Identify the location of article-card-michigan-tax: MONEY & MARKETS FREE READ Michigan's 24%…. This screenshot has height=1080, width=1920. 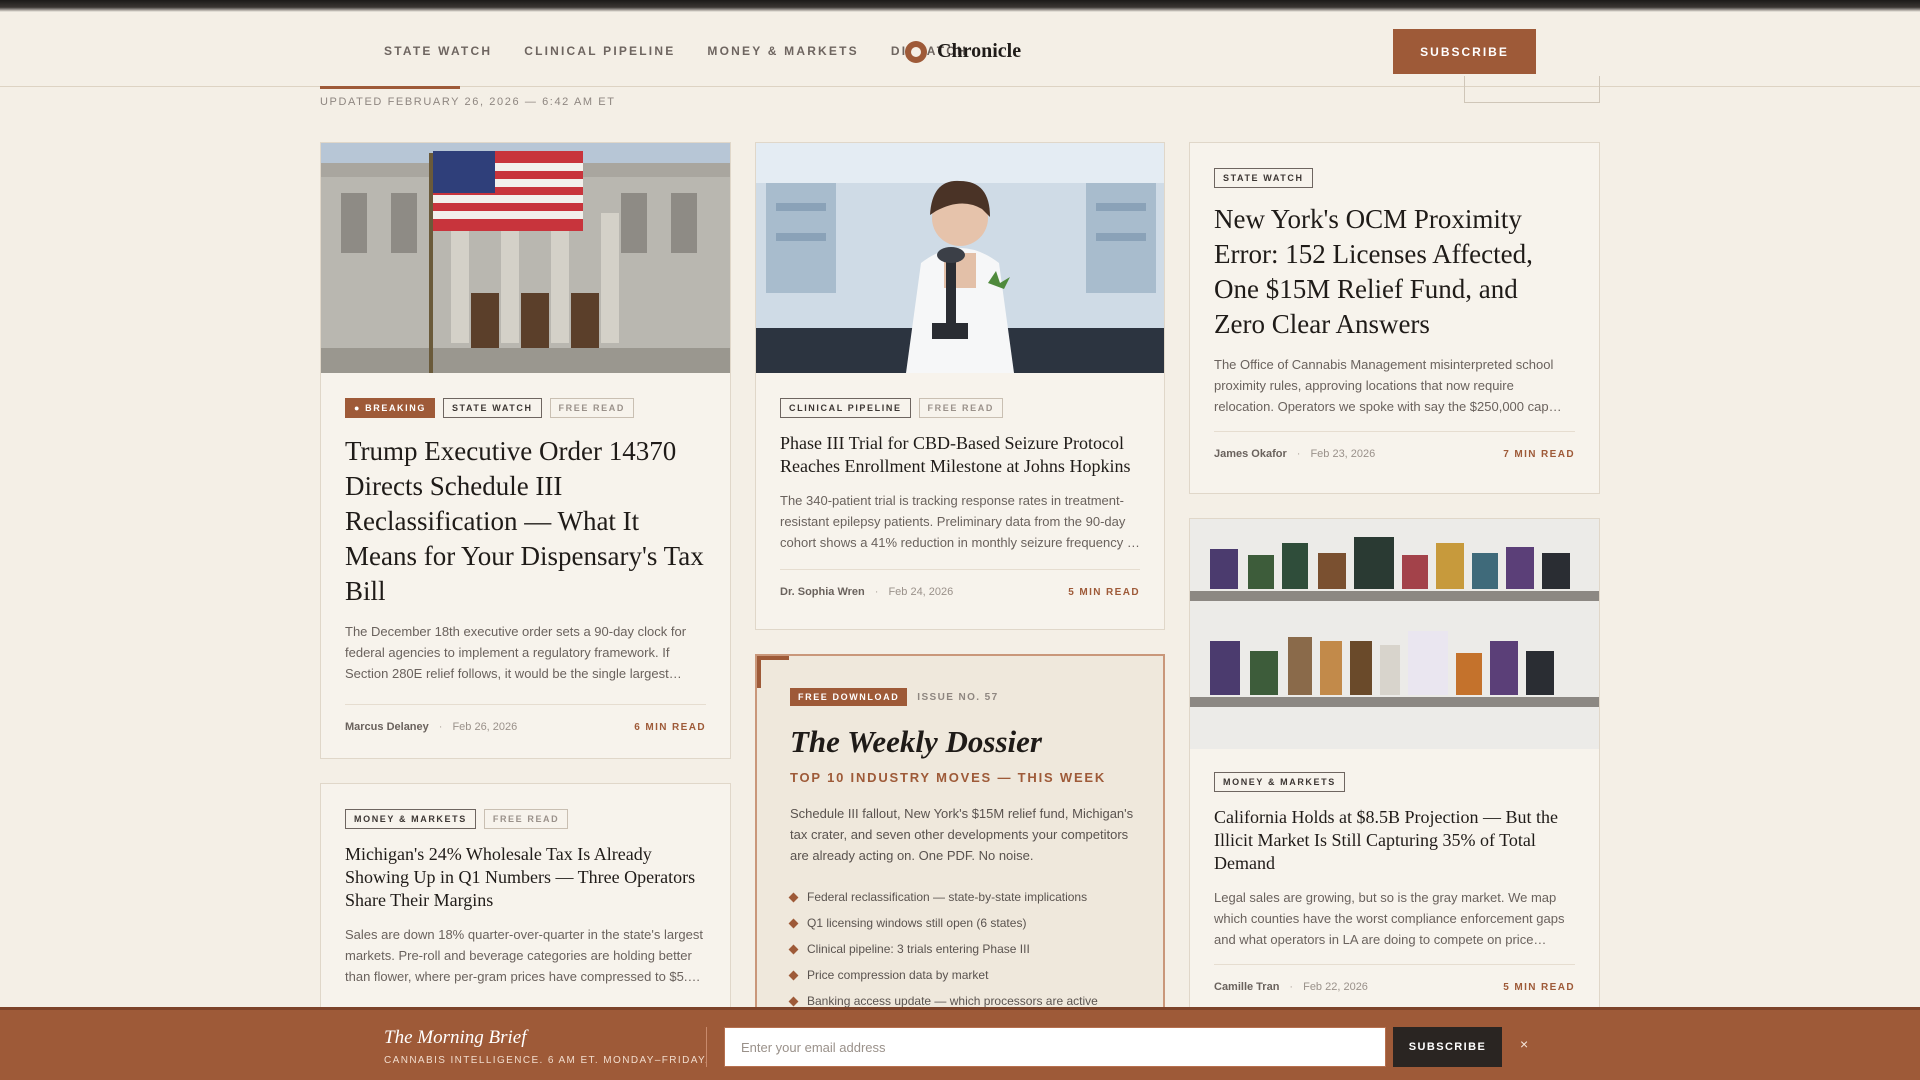
(525, 903).